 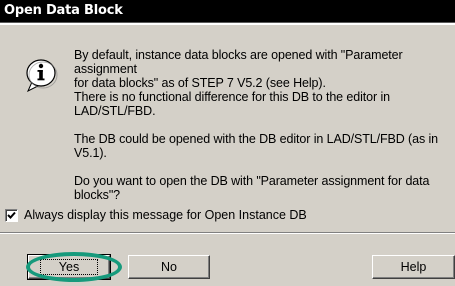 I want to click on checkmark-icon, so click(x=11, y=215).